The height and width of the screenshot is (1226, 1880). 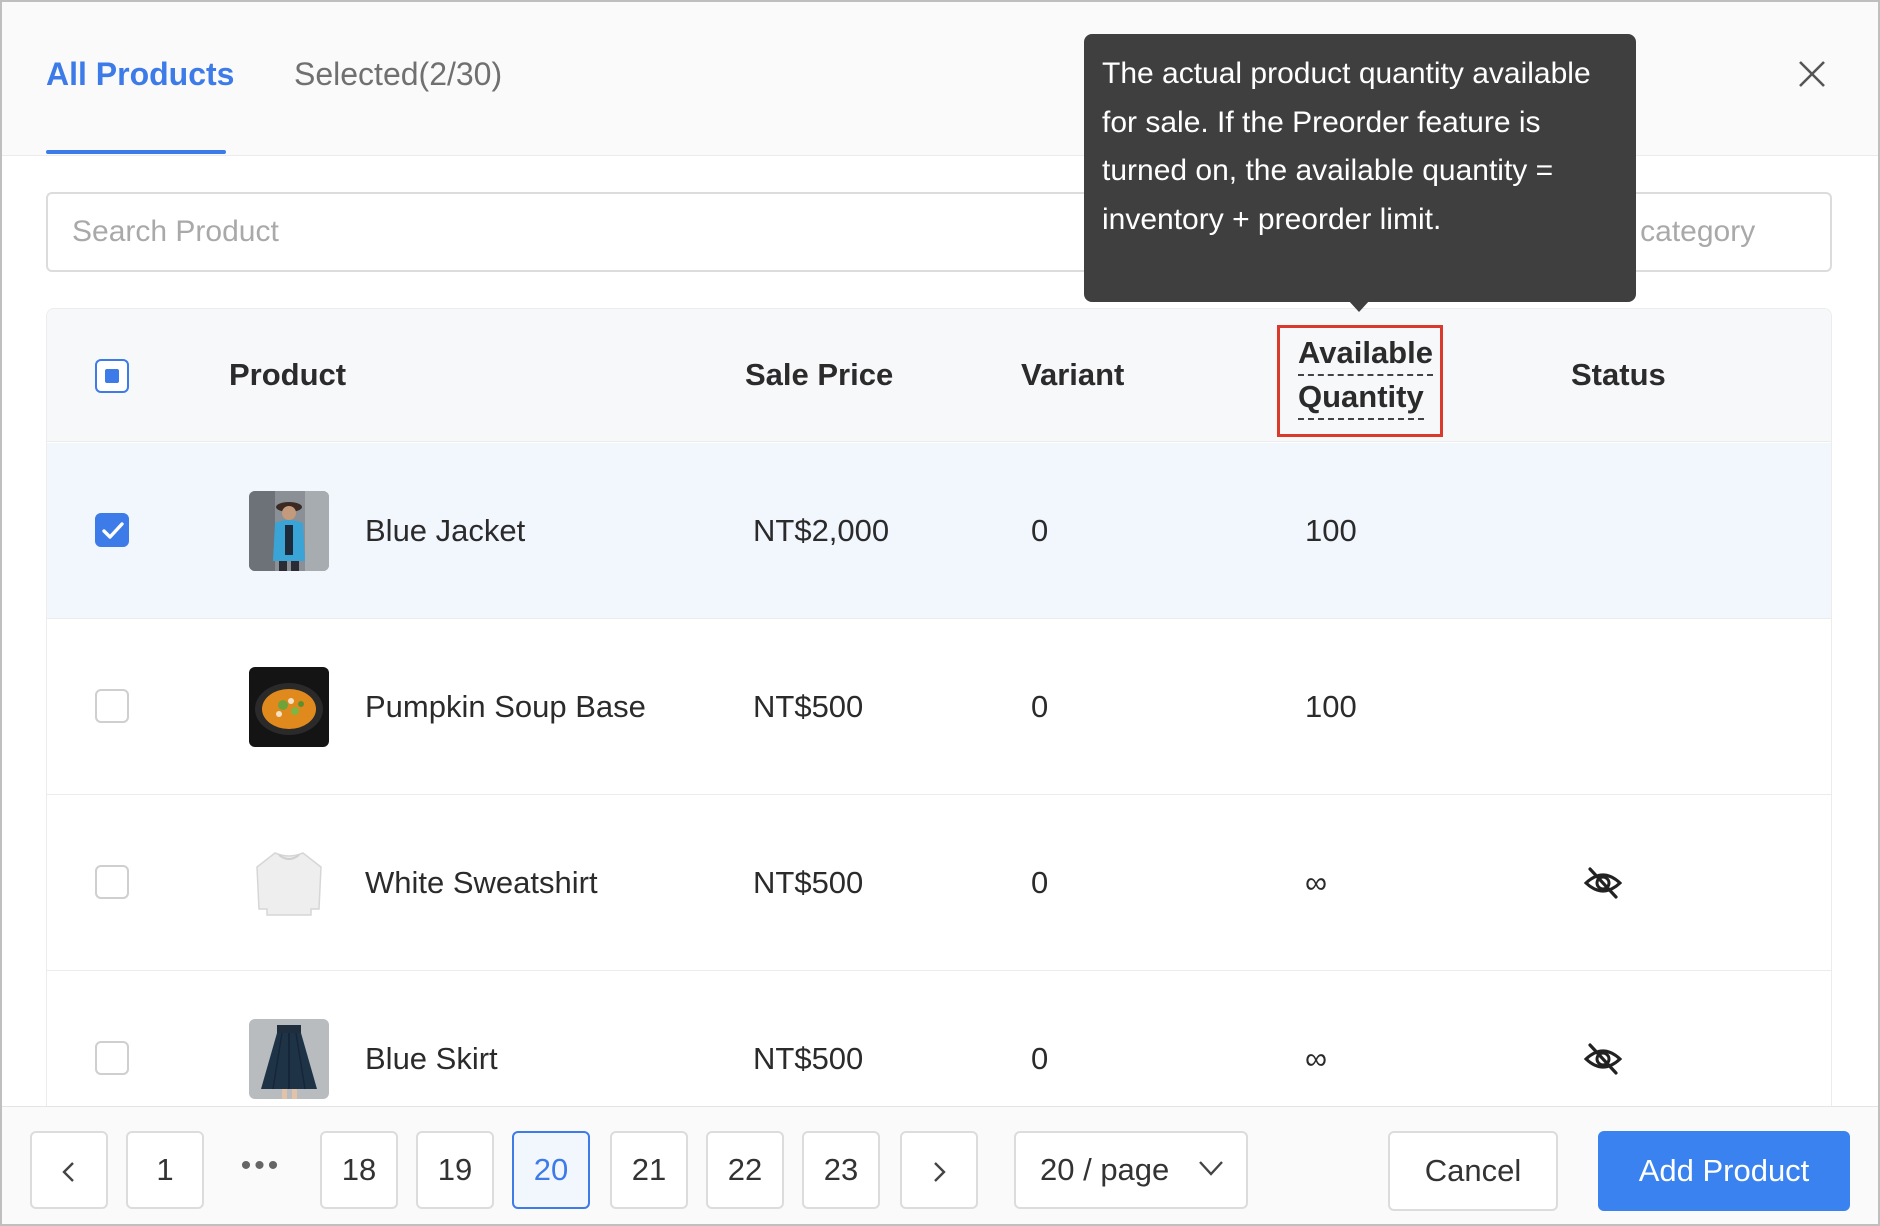 I want to click on pagination-prev-button, so click(x=69, y=1170).